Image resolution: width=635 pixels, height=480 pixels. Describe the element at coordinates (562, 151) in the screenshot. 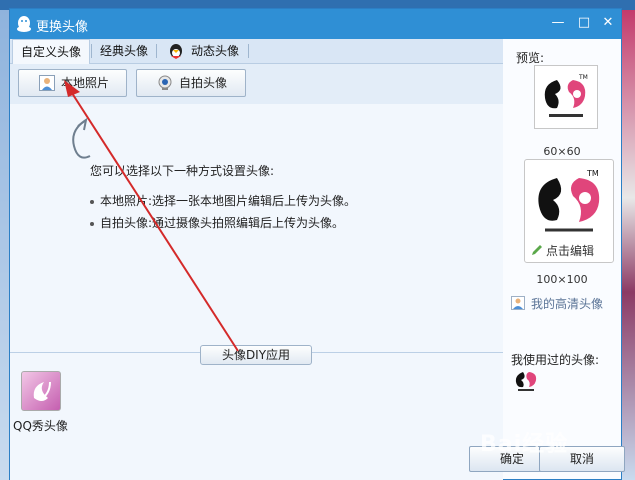

I see `preview-small-size: 60×60` at that location.